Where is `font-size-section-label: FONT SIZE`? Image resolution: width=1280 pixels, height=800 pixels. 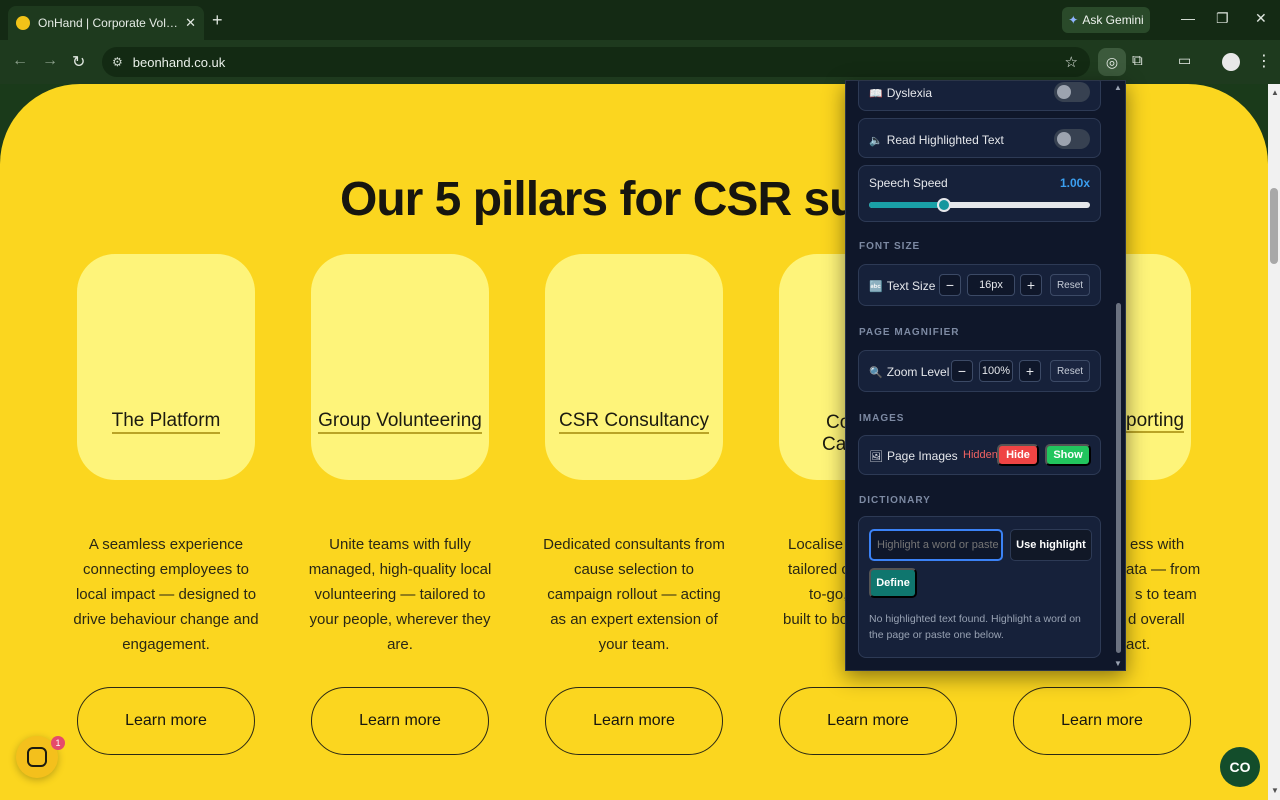
font-size-section-label: FONT SIZE is located at coordinates (890, 246).